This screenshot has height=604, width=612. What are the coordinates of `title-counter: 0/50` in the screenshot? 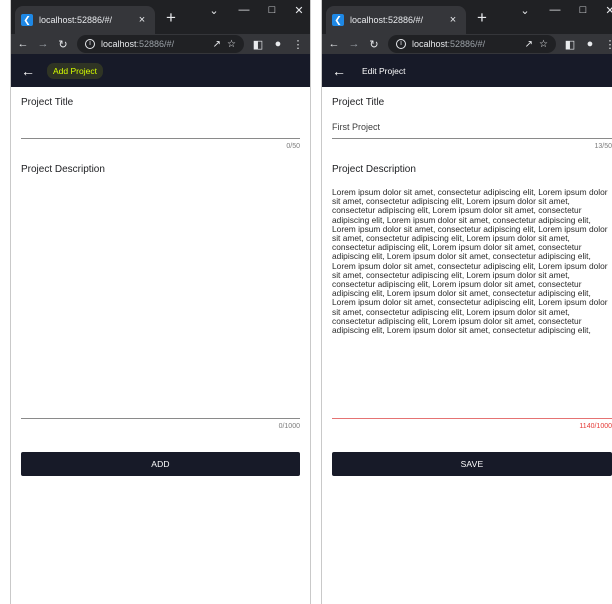 It's located at (293, 146).